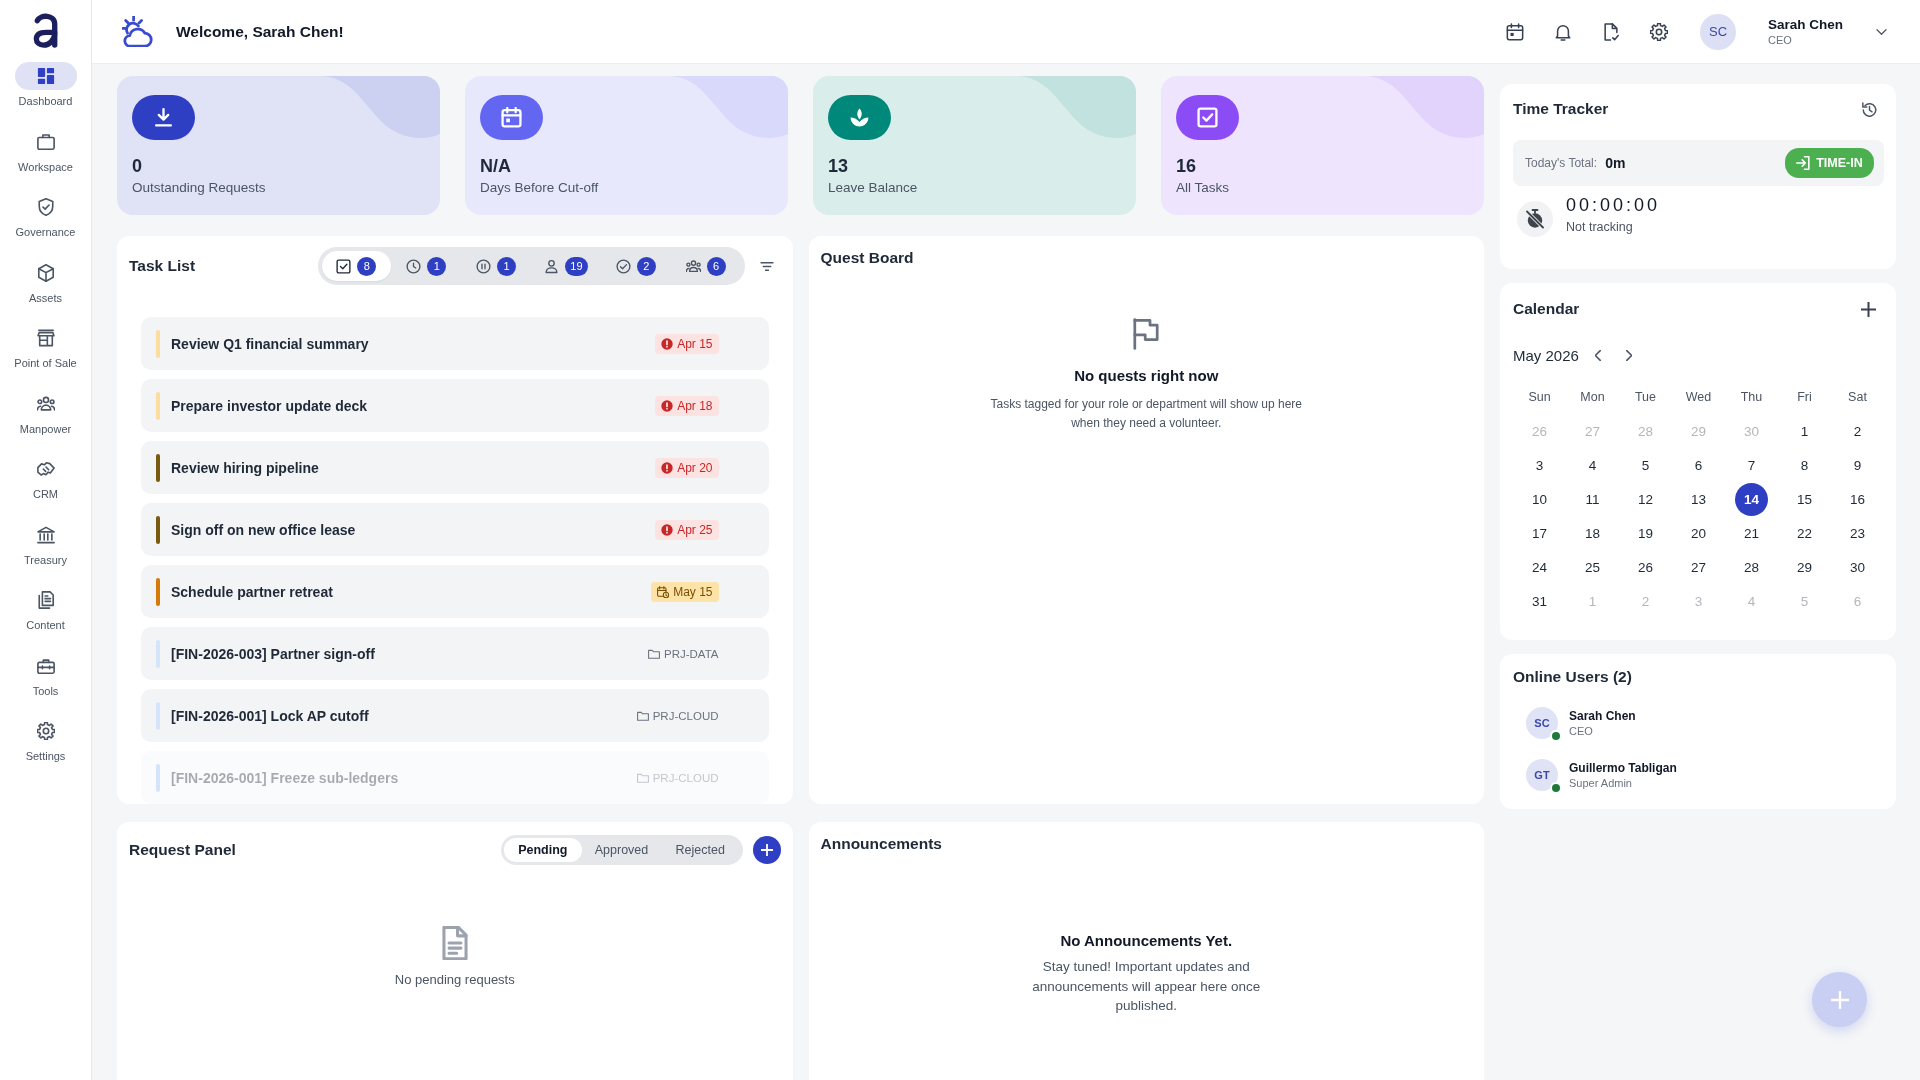  I want to click on task-row: Schedule partner retreat May 15, so click(455, 591).